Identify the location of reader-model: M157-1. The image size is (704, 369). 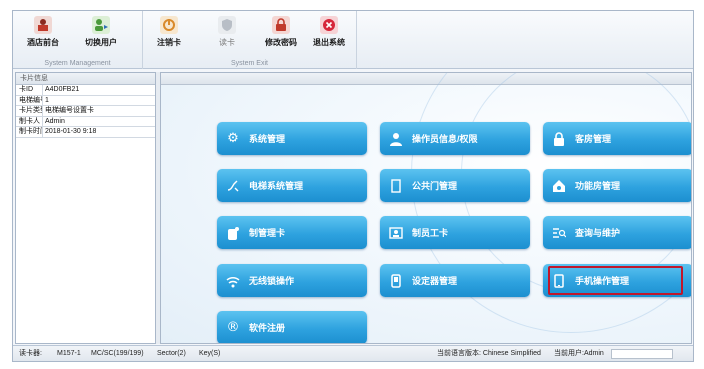
(69, 353).